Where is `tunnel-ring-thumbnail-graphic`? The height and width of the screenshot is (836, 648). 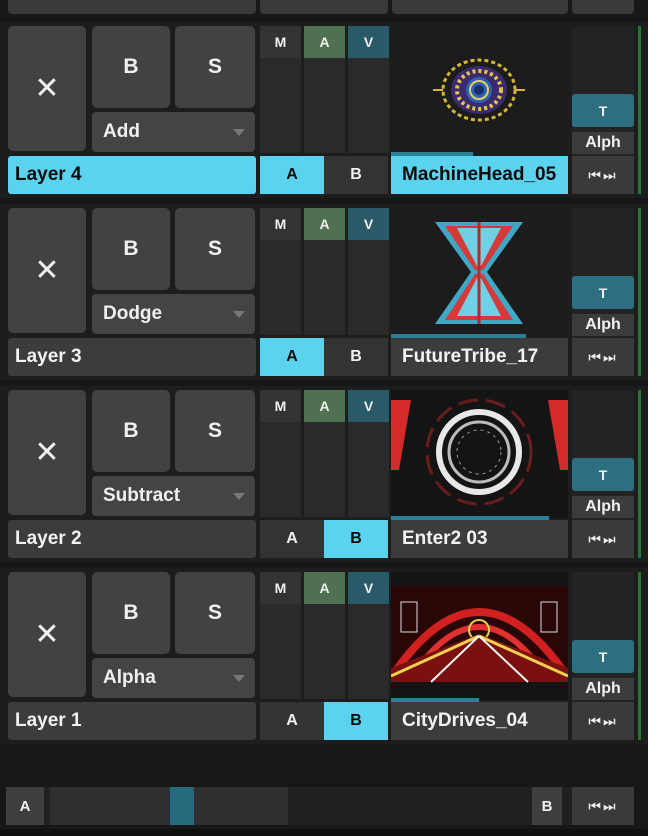 tunnel-ring-thumbnail-graphic is located at coordinates (479, 454).